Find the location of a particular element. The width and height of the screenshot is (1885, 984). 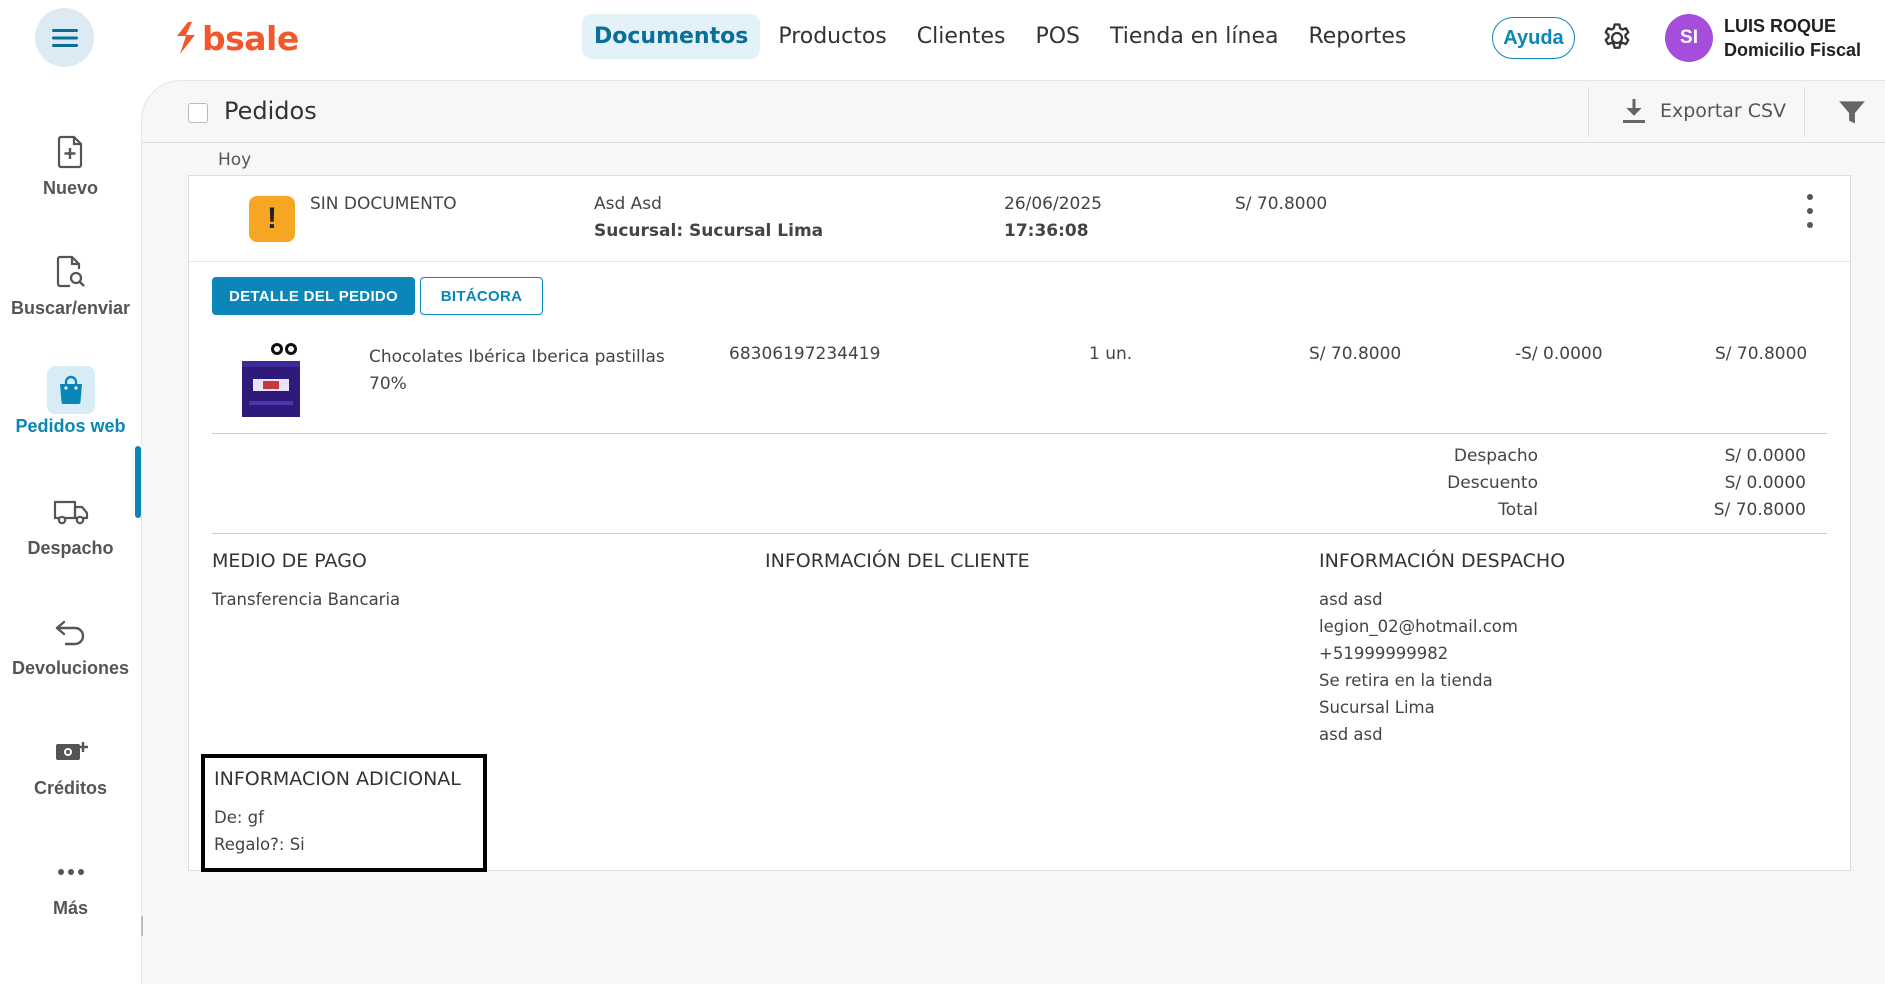

additional-info-line: De: gf is located at coordinates (239, 817).